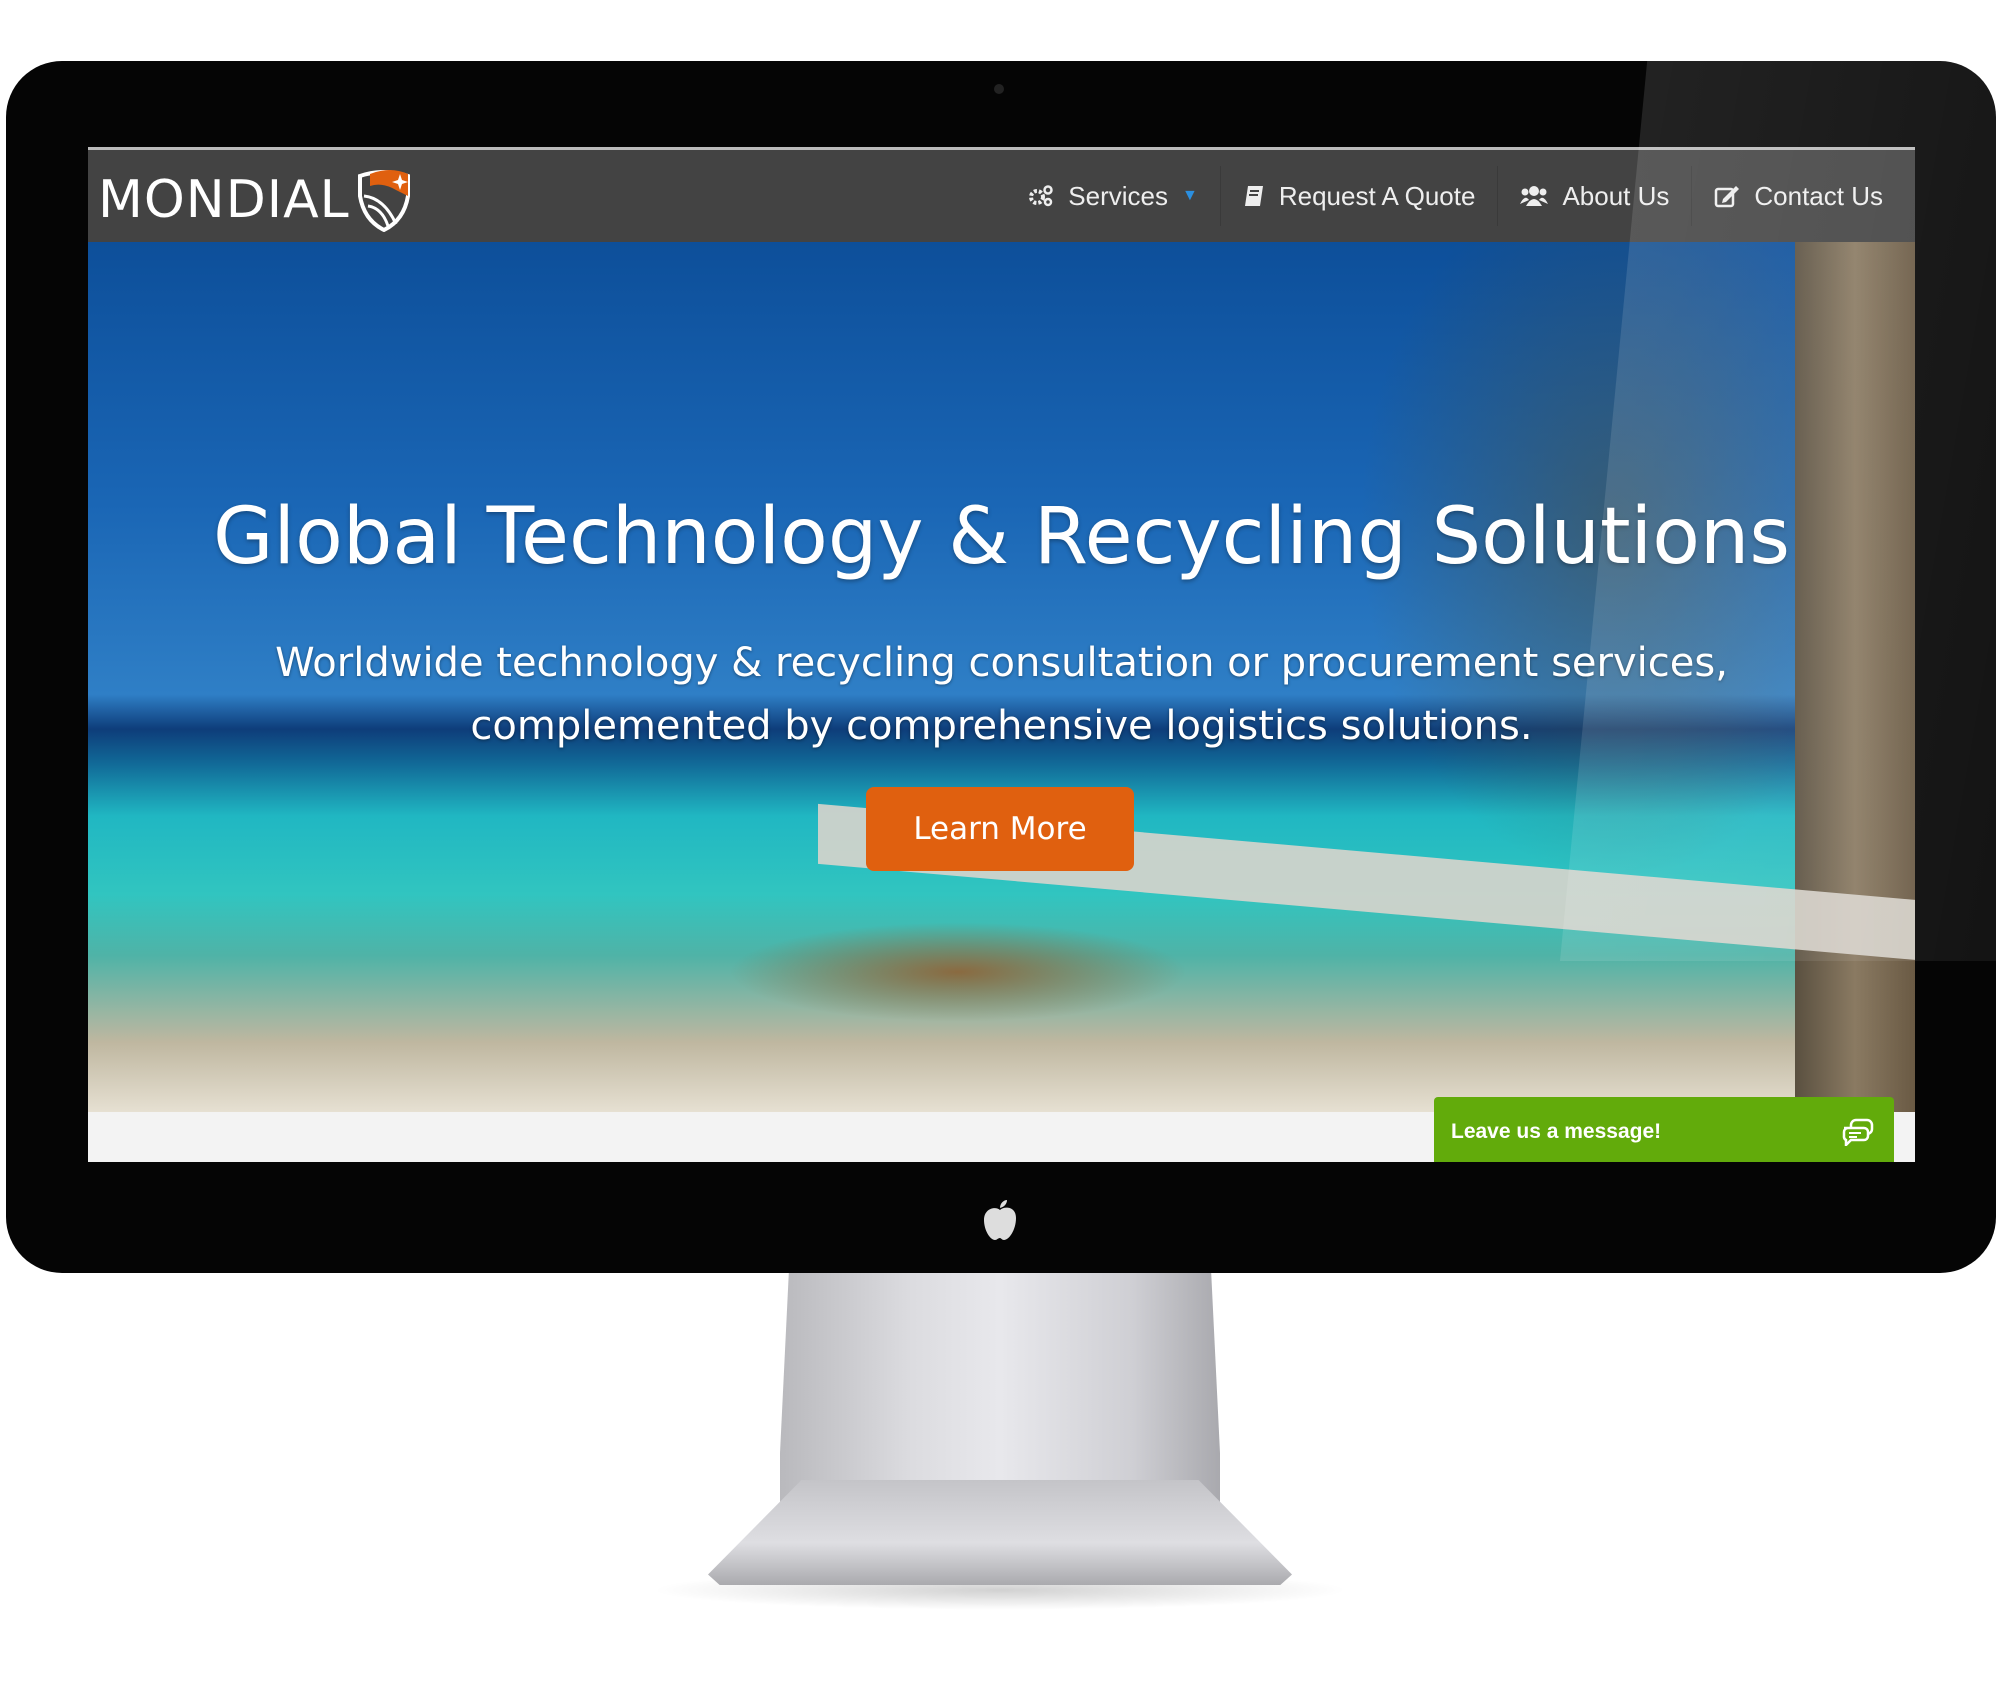 The width and height of the screenshot is (2000, 1698). Describe the element at coordinates (1858, 1132) in the screenshot. I see `chat-bubbles-icon` at that location.